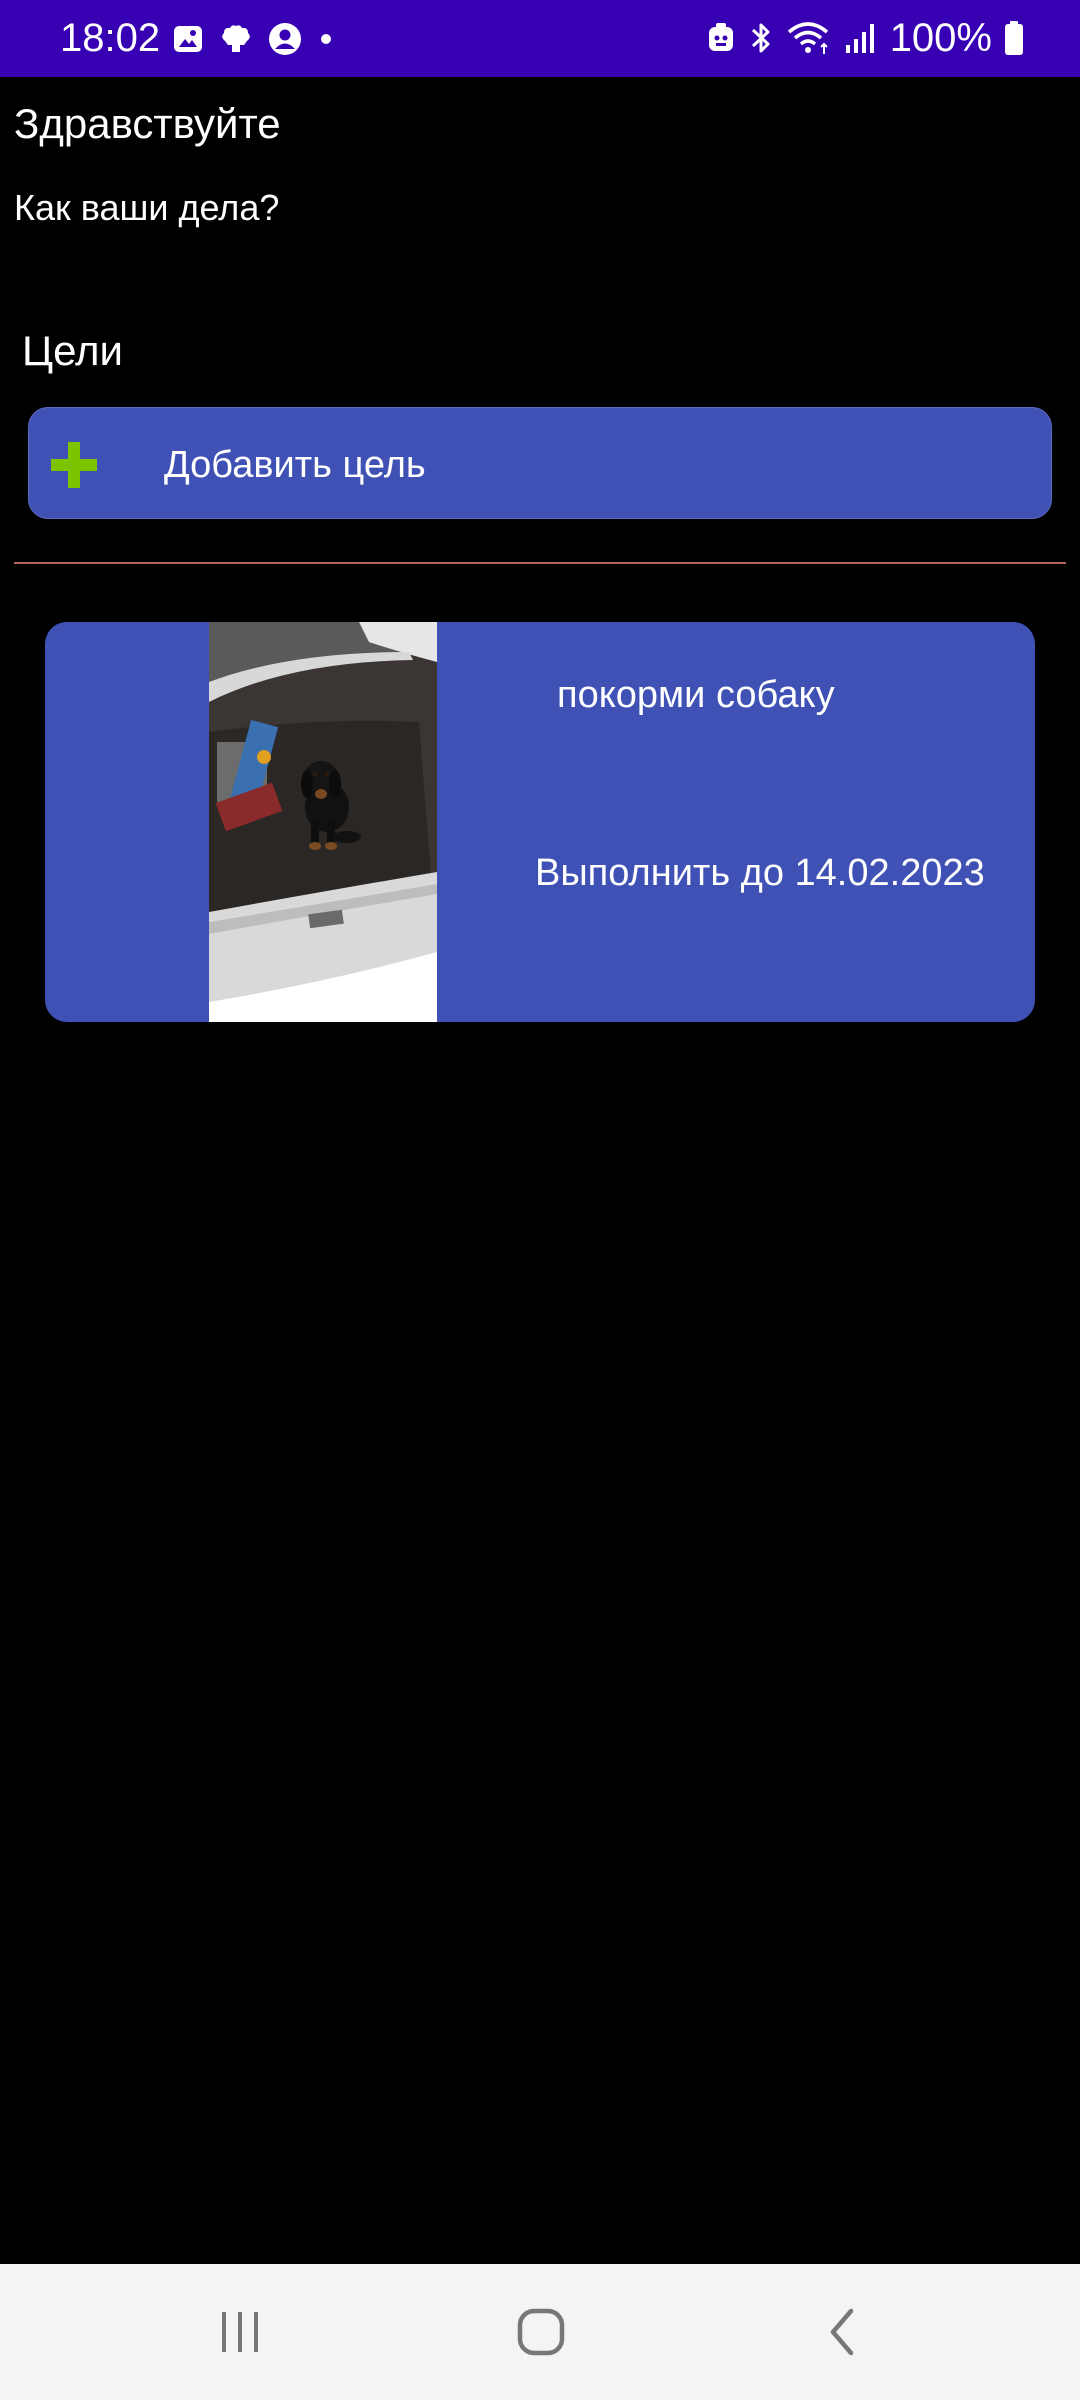 This screenshot has height=2400, width=1080. What do you see at coordinates (940, 38) in the screenshot?
I see `battery-percentage: 100%` at bounding box center [940, 38].